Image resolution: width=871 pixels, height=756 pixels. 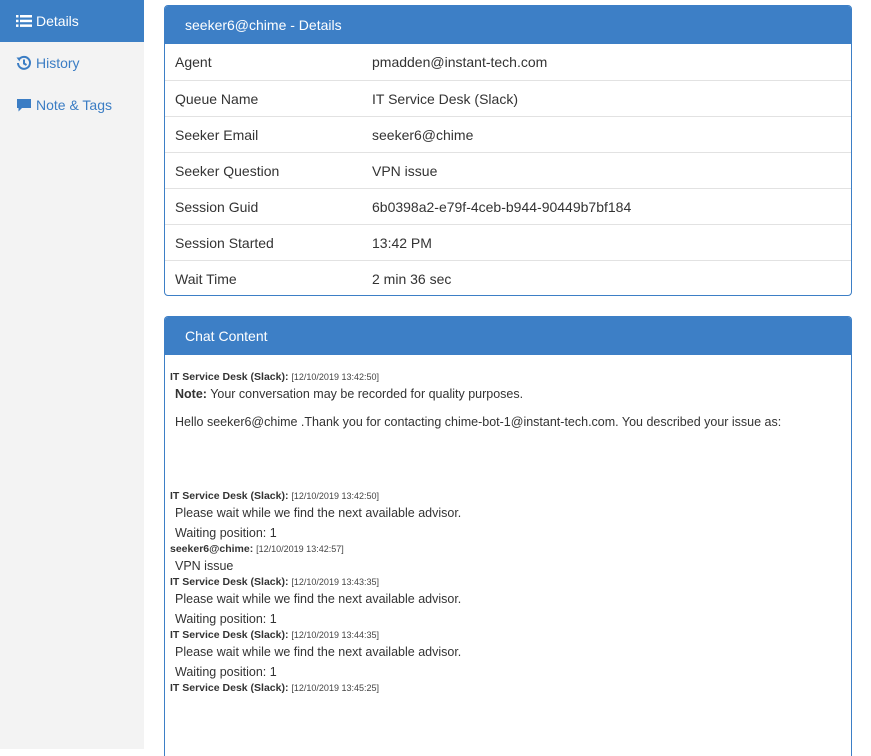 I want to click on sidebar-item-label: Note & Tags, so click(x=74, y=105).